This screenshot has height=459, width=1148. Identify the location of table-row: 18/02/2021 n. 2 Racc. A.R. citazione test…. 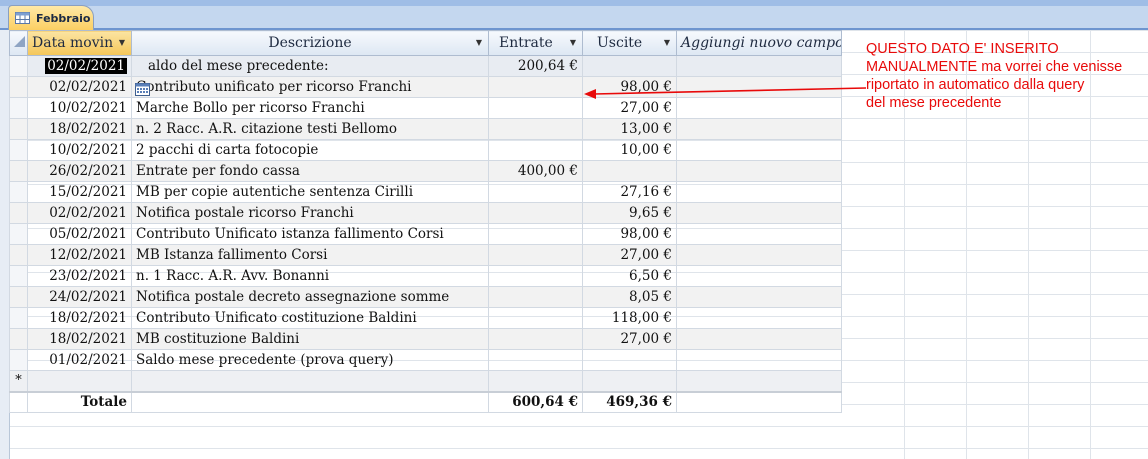
(425, 129).